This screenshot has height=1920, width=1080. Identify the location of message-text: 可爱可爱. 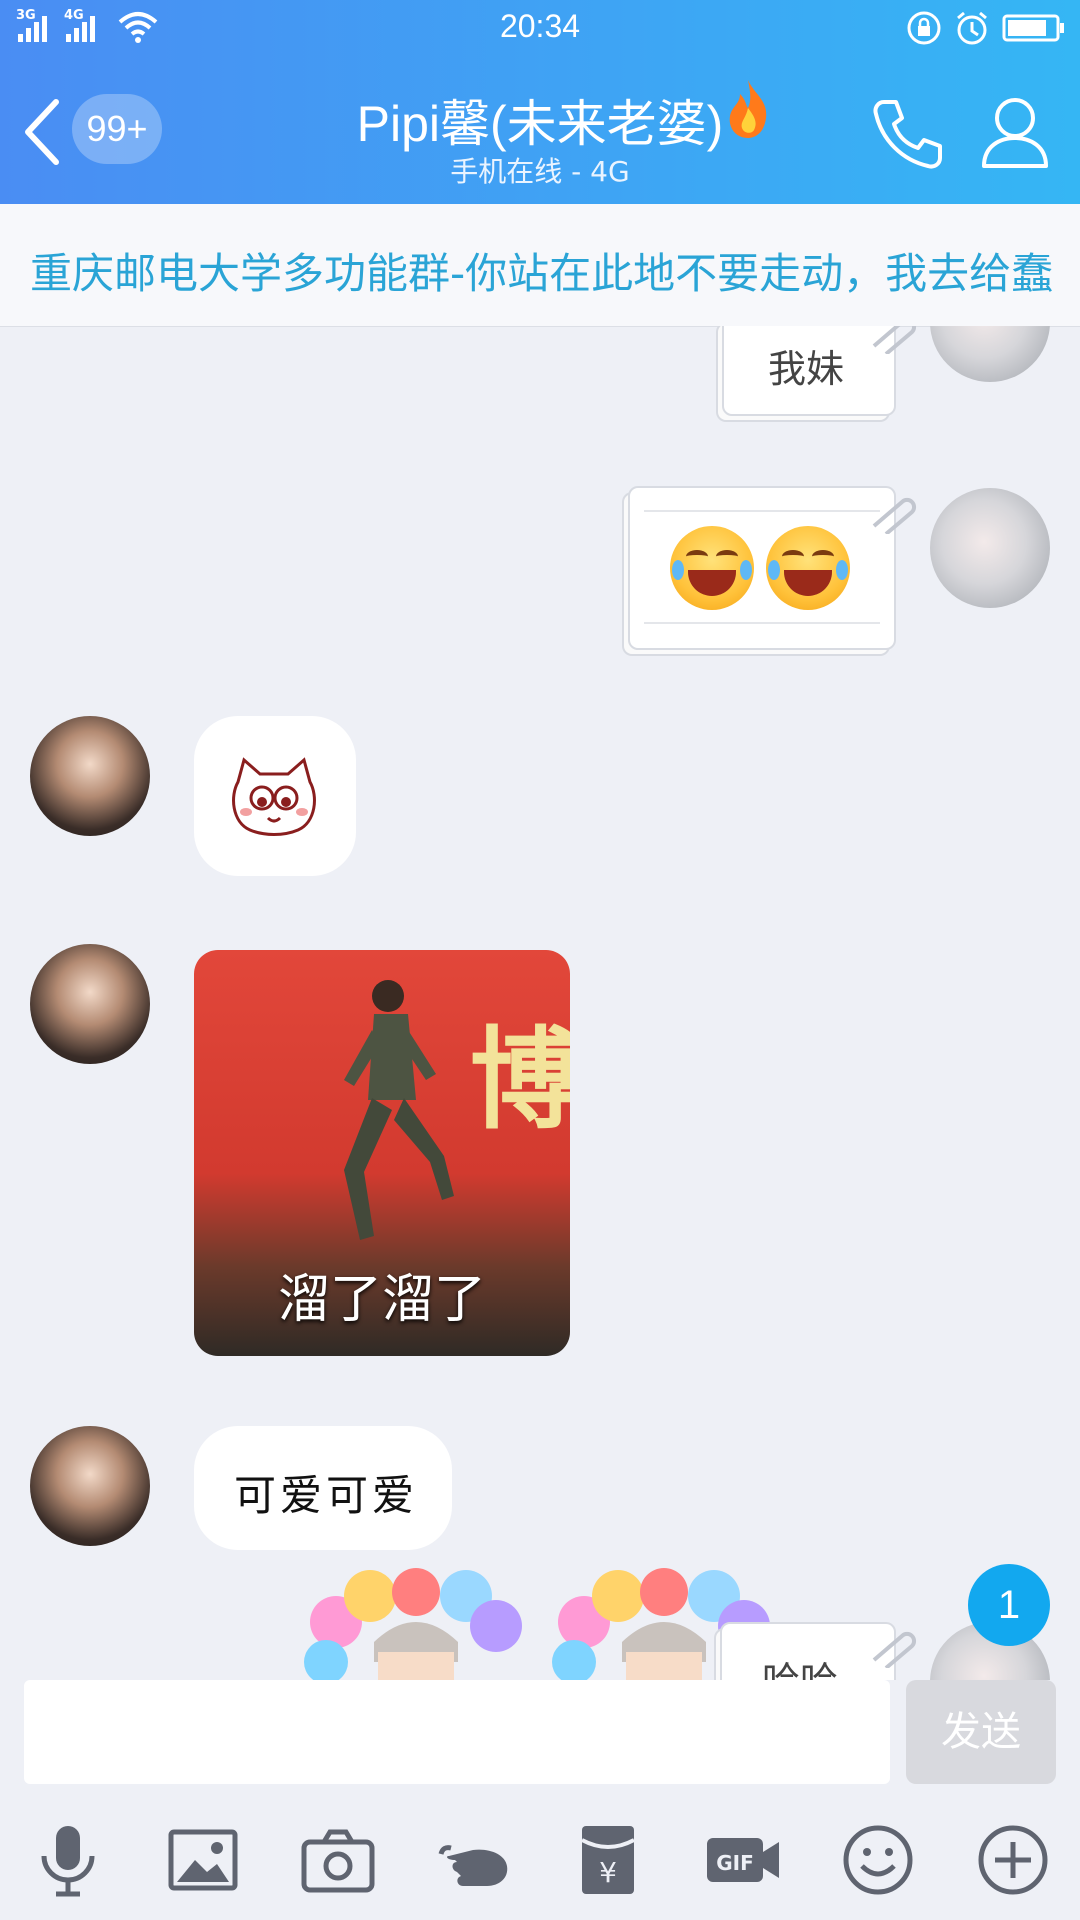
(326, 1495).